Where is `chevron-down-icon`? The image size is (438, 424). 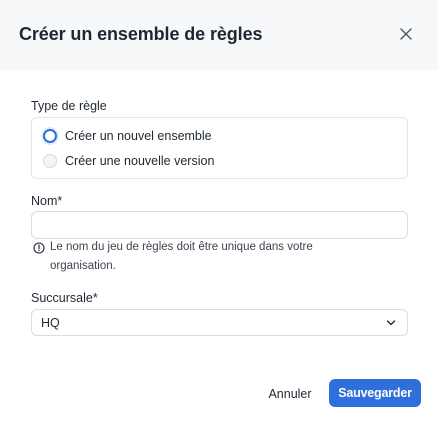 chevron-down-icon is located at coordinates (391, 323).